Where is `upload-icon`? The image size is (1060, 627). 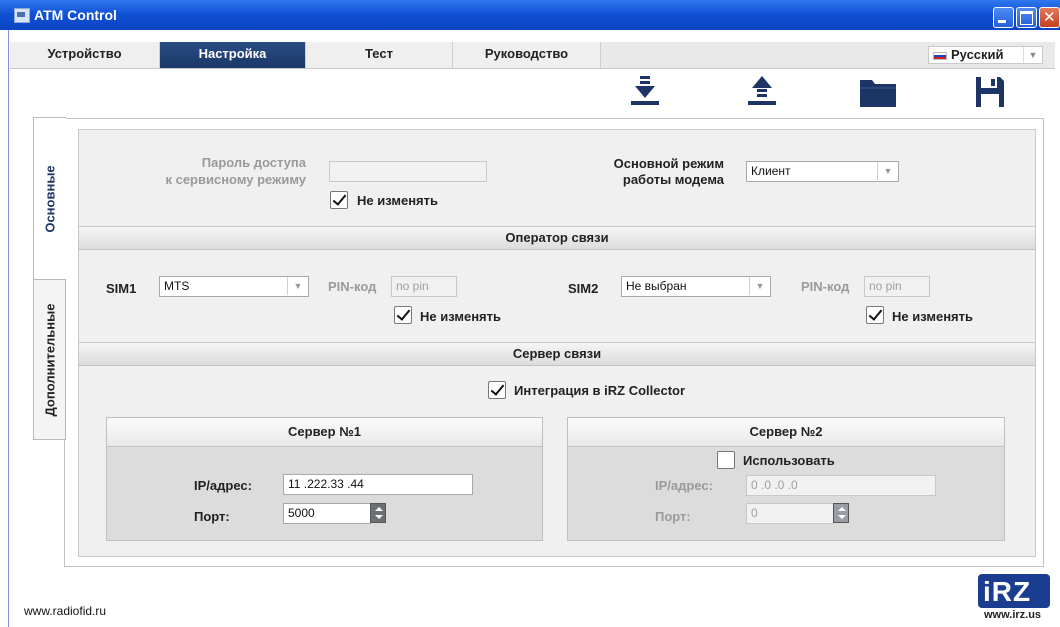 upload-icon is located at coordinates (762, 92).